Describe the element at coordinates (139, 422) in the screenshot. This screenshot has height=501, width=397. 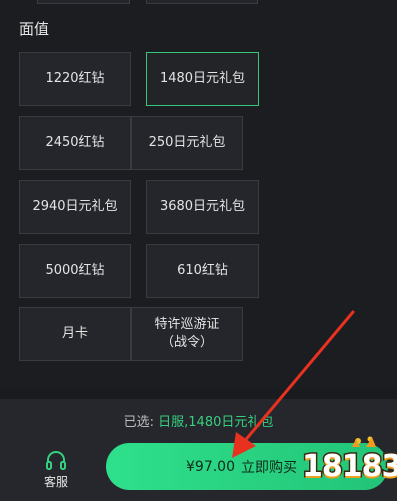
I see `selected-summary-label: 已选:` at that location.